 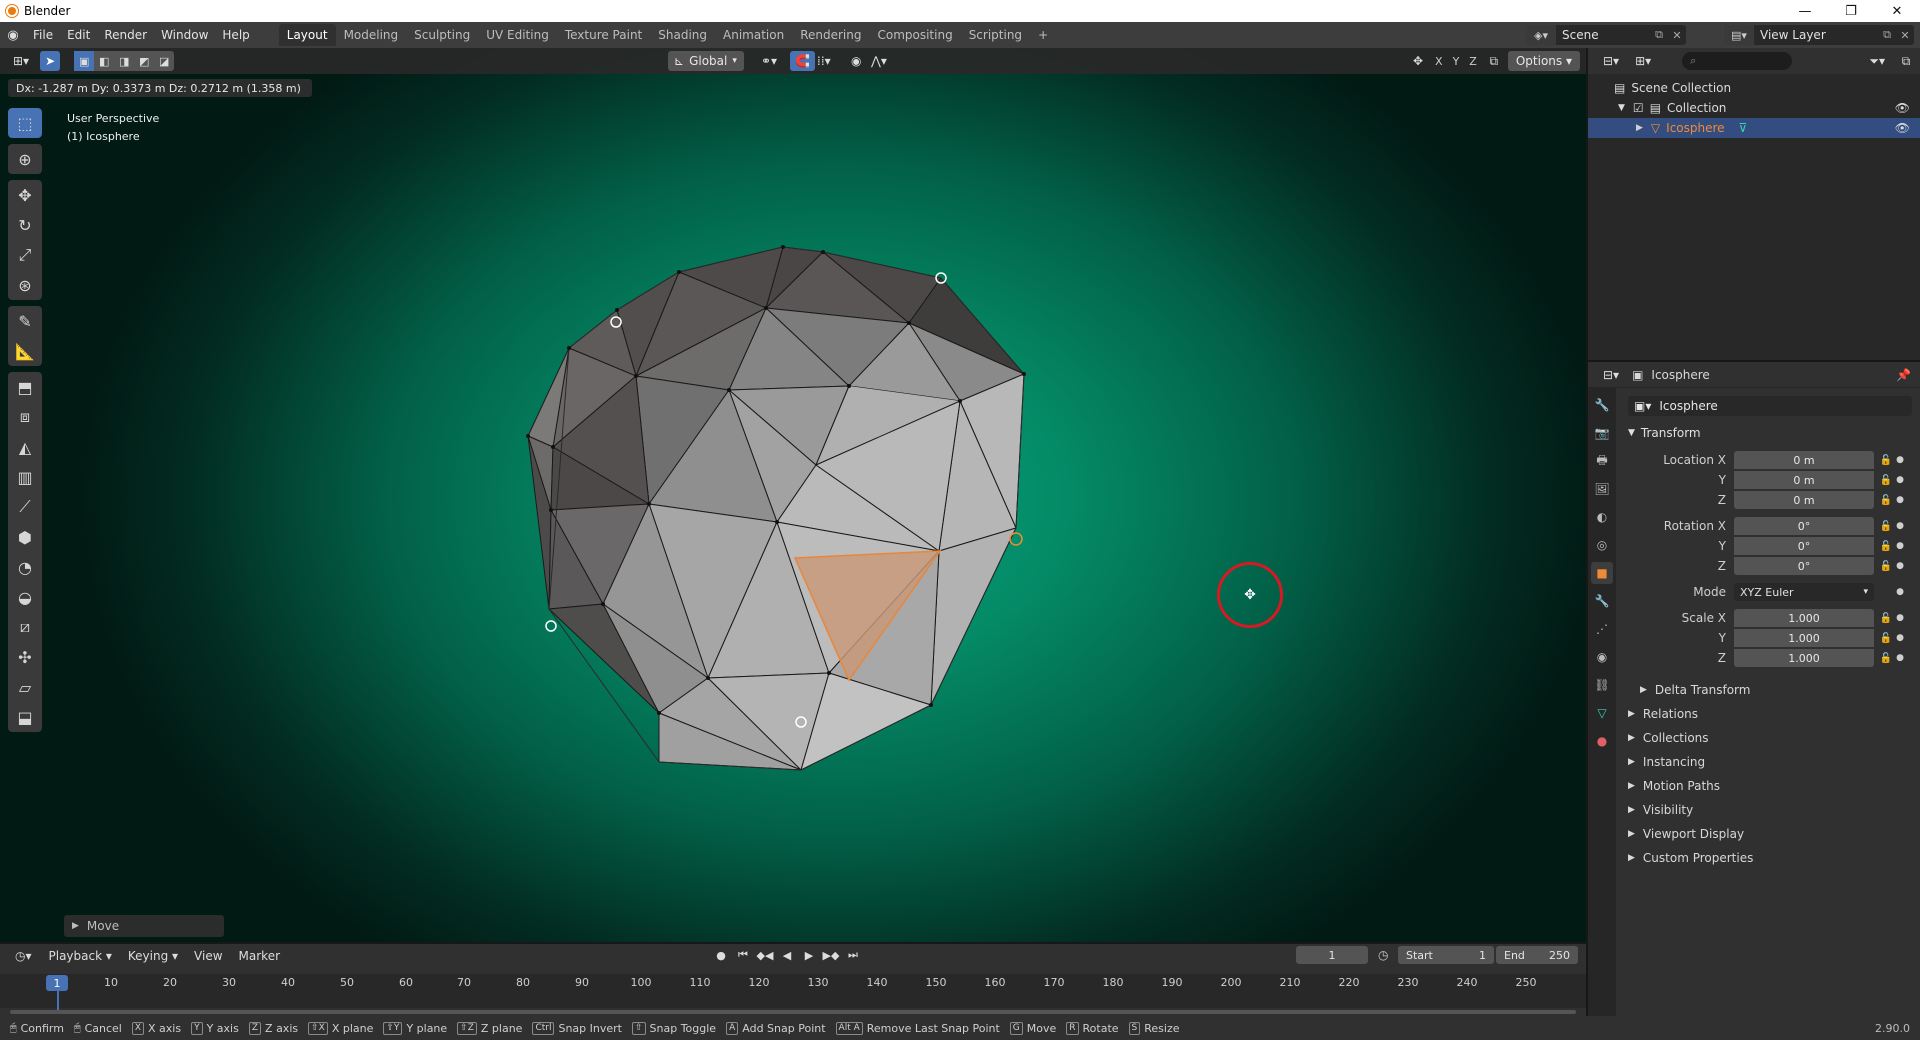 What do you see at coordinates (1643, 61) in the screenshot?
I see `display-mode-icon: ⊞▾` at bounding box center [1643, 61].